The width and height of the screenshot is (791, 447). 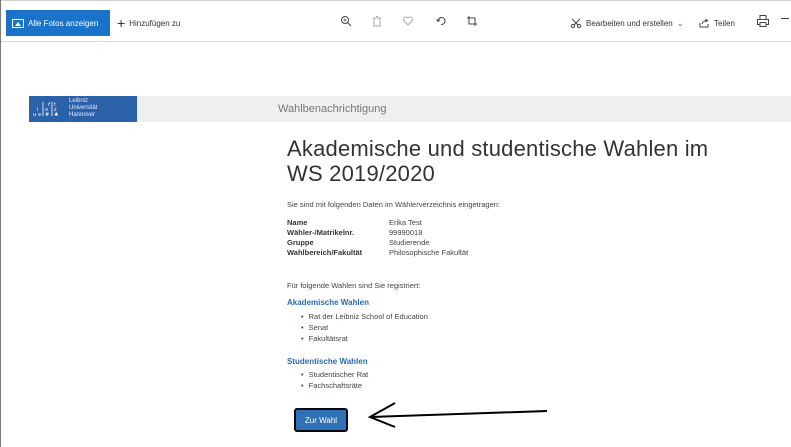 I want to click on window-left-border, so click(x=0, y=223).